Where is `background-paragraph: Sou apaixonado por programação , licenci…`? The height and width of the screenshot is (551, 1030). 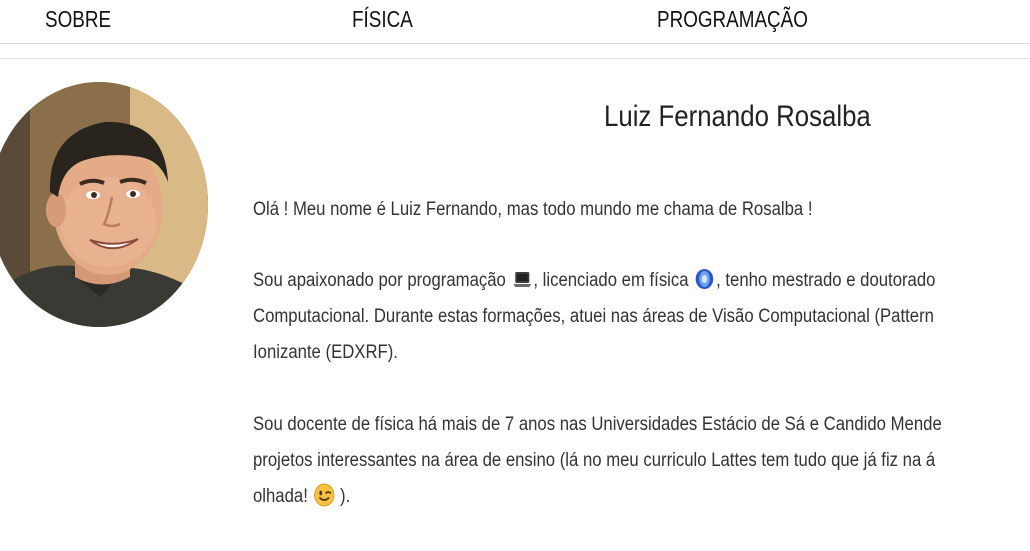
background-paragraph: Sou apaixonado por programação , licenci… is located at coordinates (594, 317).